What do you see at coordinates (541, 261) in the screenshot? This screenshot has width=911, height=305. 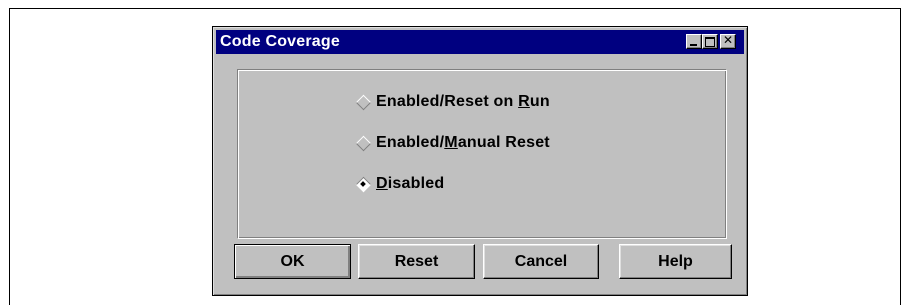 I see `cancel-button: Cancel` at bounding box center [541, 261].